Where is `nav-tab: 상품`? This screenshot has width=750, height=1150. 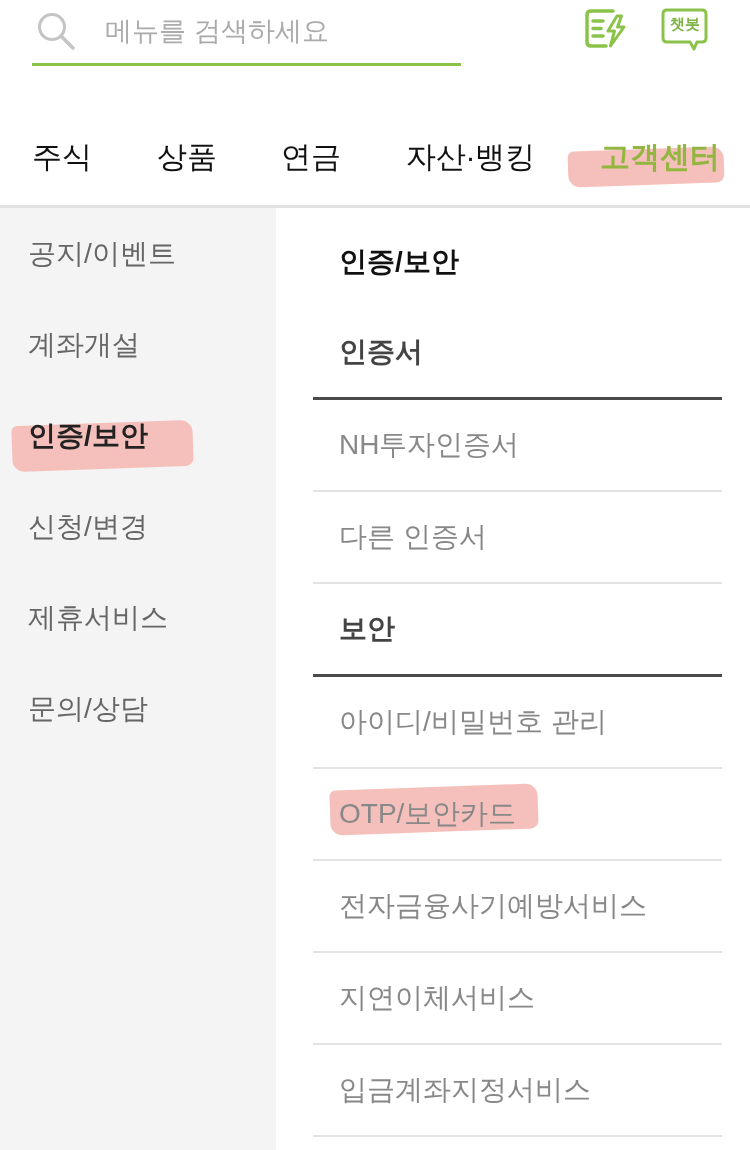
nav-tab: 상품 is located at coordinates (186, 157).